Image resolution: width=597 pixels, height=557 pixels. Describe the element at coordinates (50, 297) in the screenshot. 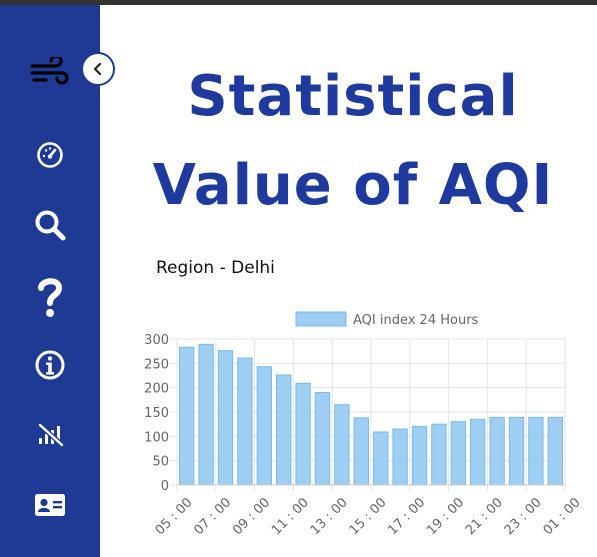

I see `help-question-icon` at that location.